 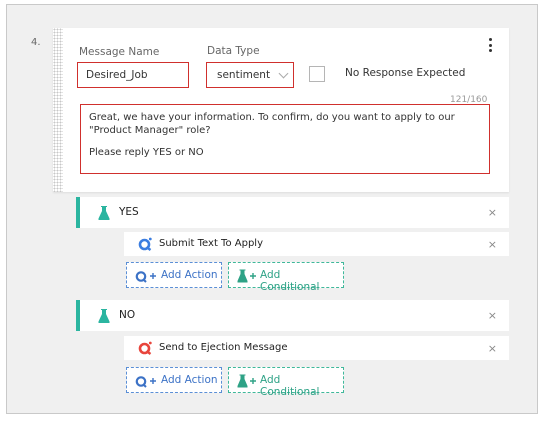 What do you see at coordinates (283, 73) in the screenshot?
I see `chevron-down-icon` at bounding box center [283, 73].